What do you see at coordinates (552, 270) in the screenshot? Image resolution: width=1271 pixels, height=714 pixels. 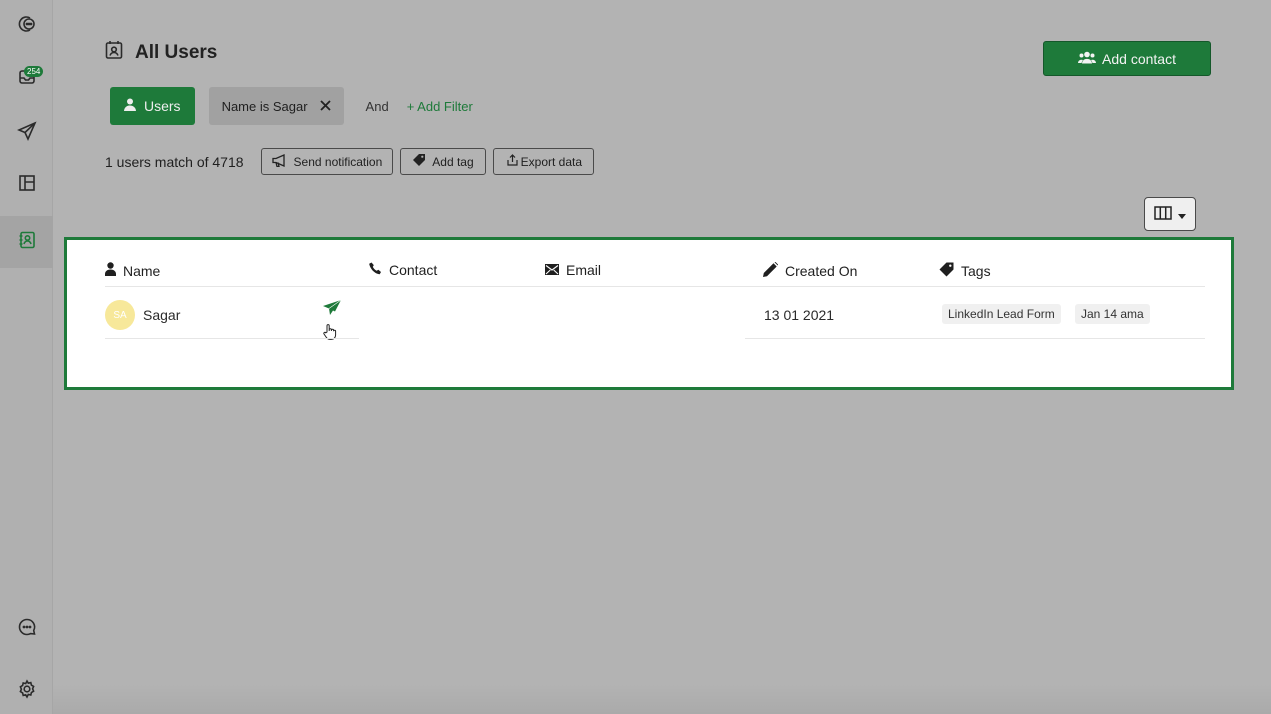 I see `envelope-icon` at bounding box center [552, 270].